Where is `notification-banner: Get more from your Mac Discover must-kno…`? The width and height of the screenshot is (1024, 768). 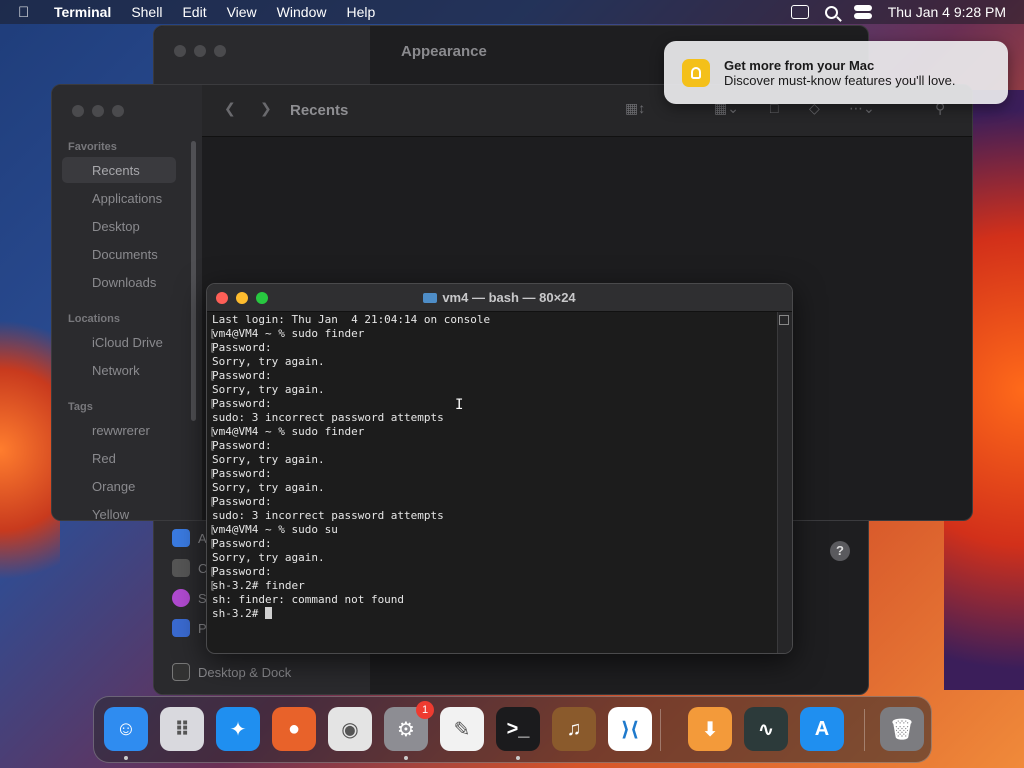
notification-banner: Get more from your Mac Discover must-kno… is located at coordinates (836, 72).